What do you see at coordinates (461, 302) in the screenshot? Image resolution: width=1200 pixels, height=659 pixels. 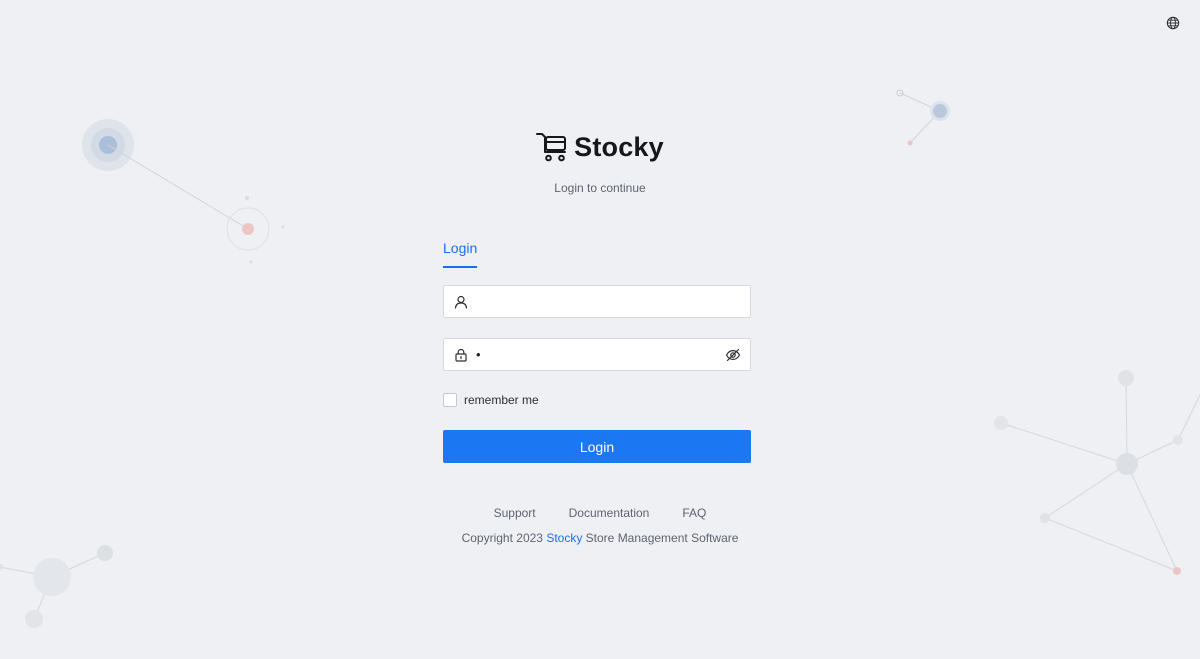 I see `user-icon` at bounding box center [461, 302].